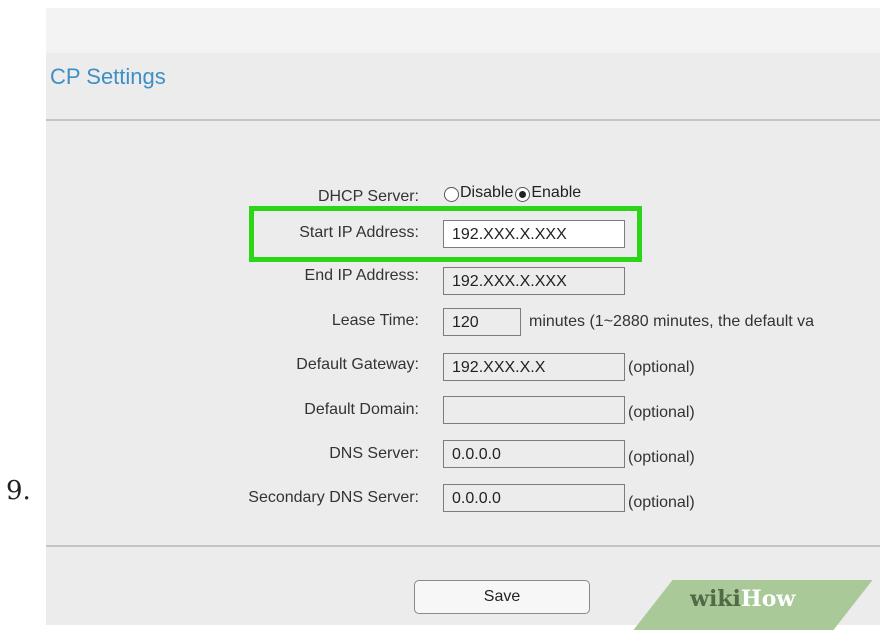 This screenshot has height=630, width=880. I want to click on secondary-dns-label: Secondary DNS Server:, so click(333, 497).